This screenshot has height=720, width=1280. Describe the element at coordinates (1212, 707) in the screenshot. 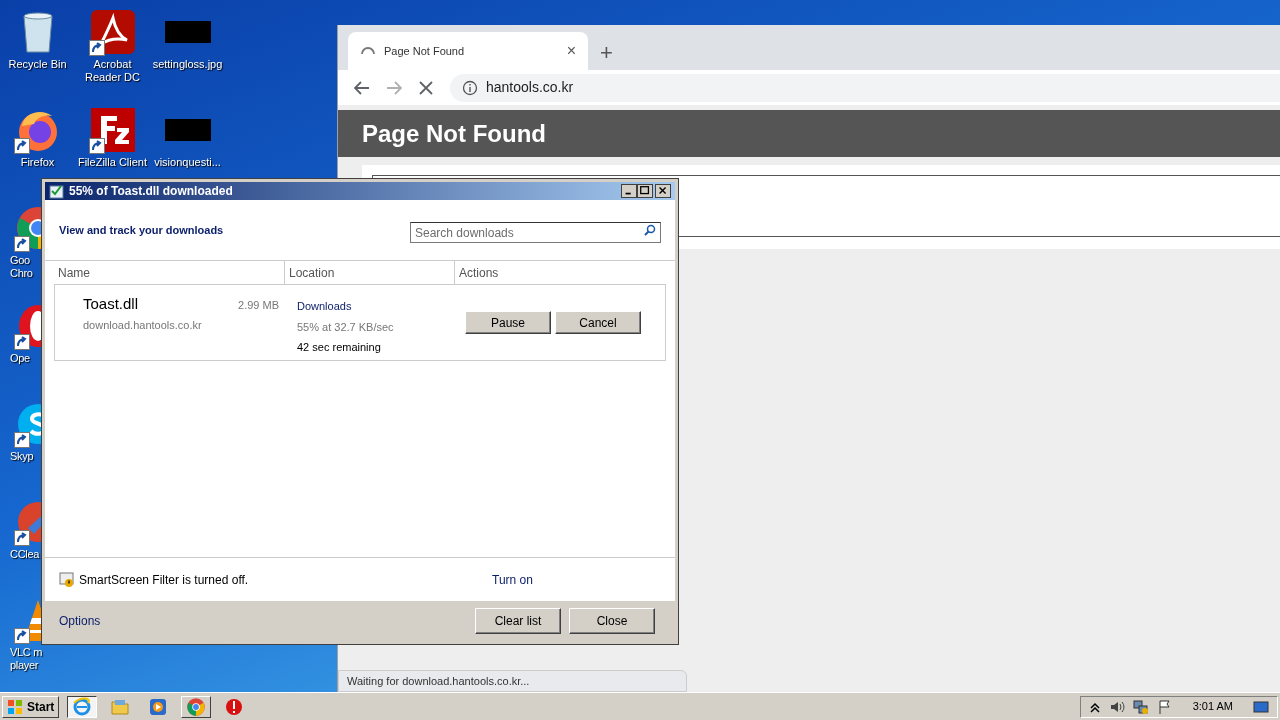

I see `clock: 3:01 AM` at that location.